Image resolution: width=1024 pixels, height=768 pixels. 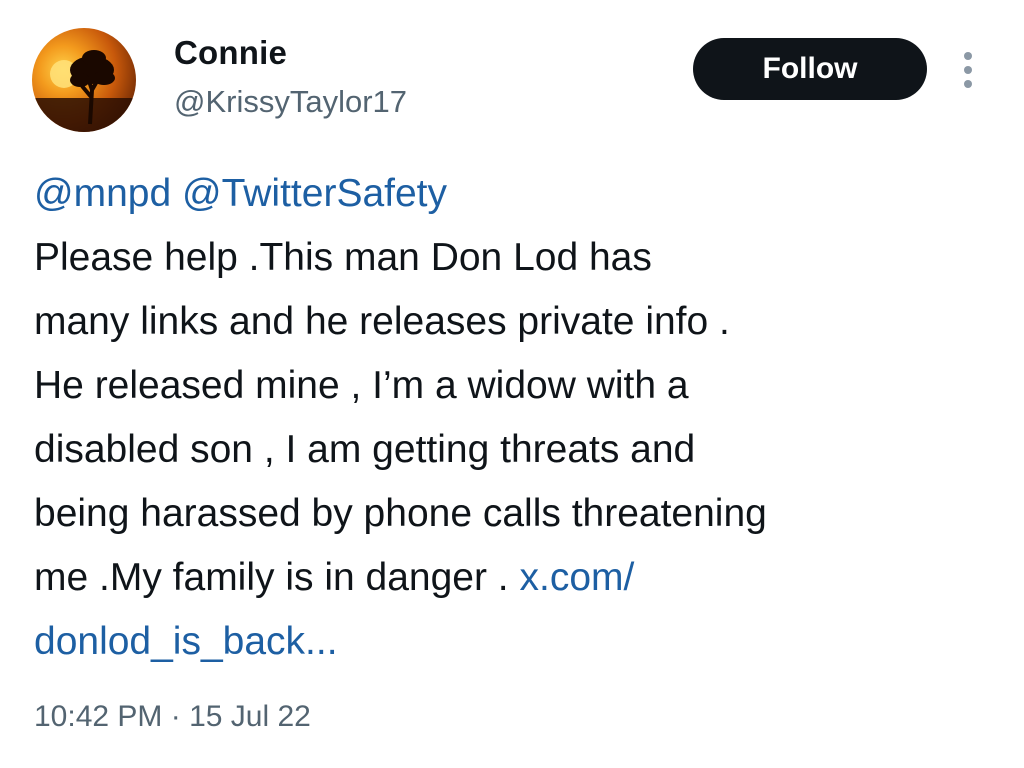 I want to click on tweet-line-5: disabled son , I am getting threats and, so click(x=365, y=449).